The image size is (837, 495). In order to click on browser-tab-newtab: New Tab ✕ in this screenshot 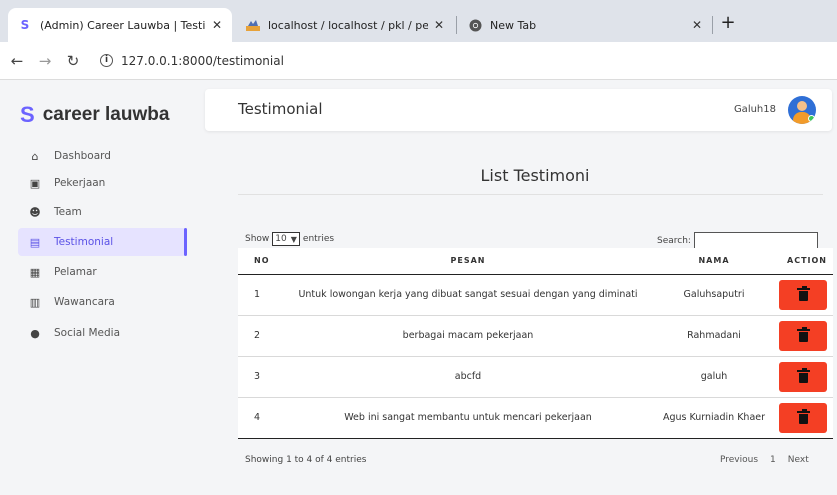, I will do `click(585, 25)`.